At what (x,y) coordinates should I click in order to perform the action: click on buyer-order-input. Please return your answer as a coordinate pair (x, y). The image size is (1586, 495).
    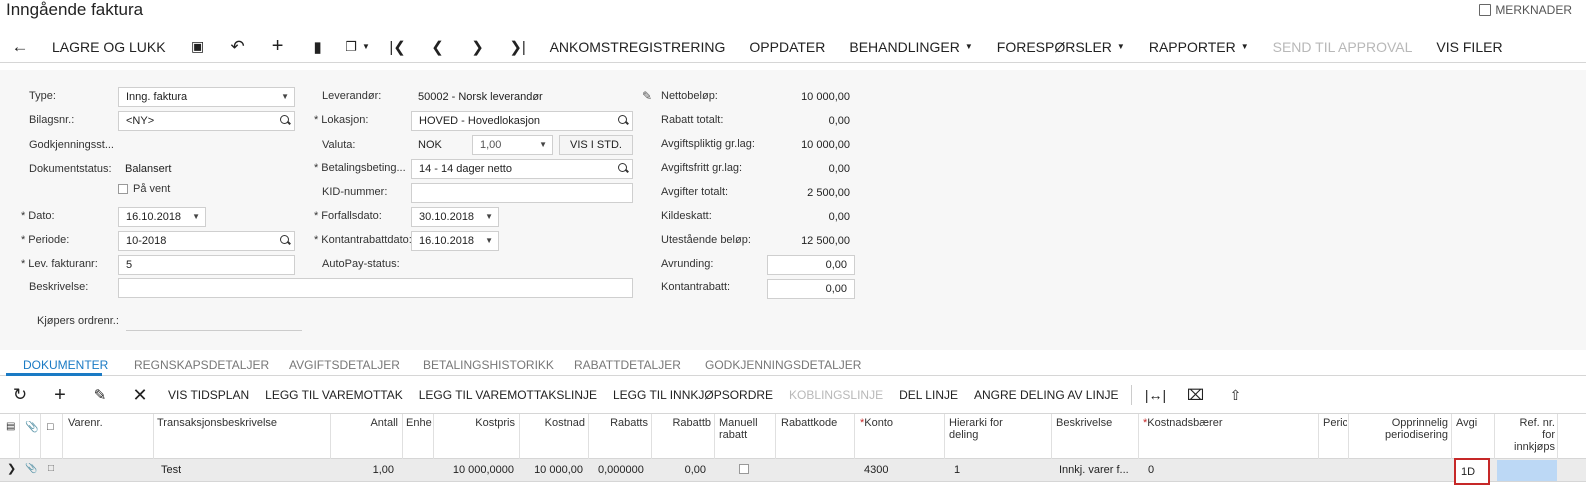
    Looking at the image, I should click on (214, 330).